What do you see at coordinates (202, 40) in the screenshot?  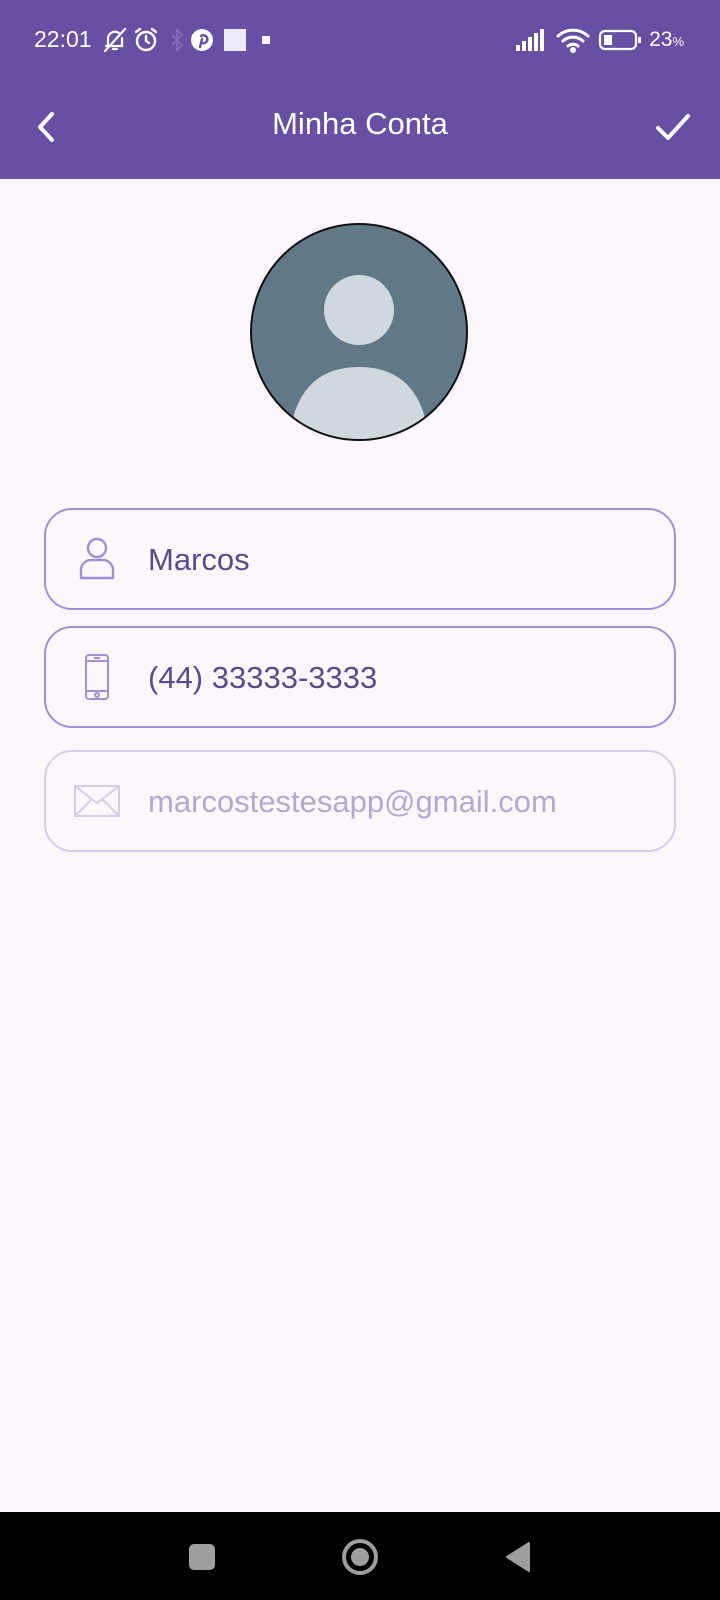 I see `pinterest-icon` at bounding box center [202, 40].